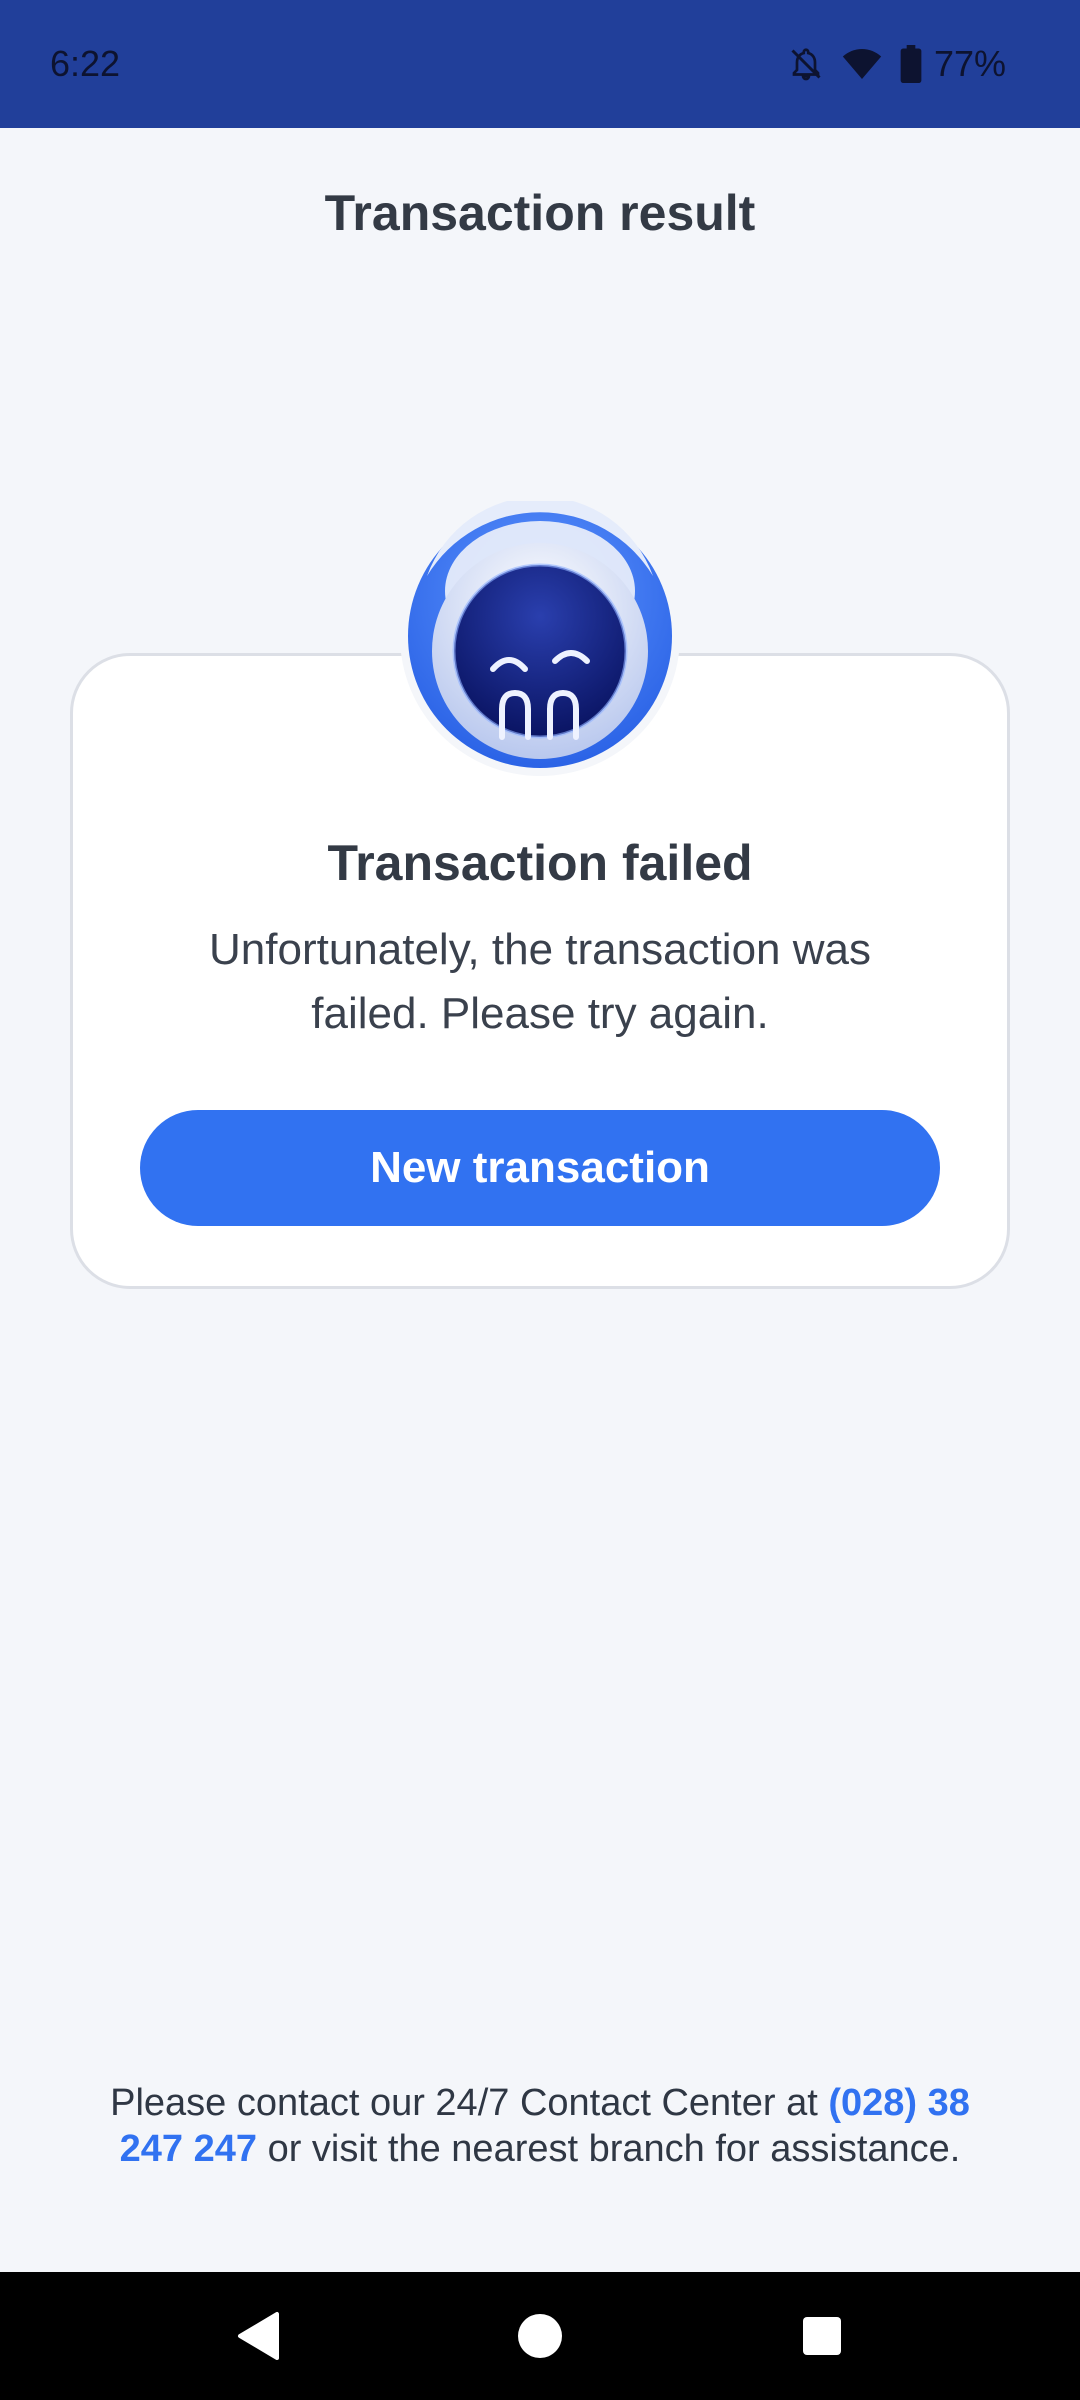 The width and height of the screenshot is (1080, 2400). I want to click on navigation-bar, so click(540, 2336).